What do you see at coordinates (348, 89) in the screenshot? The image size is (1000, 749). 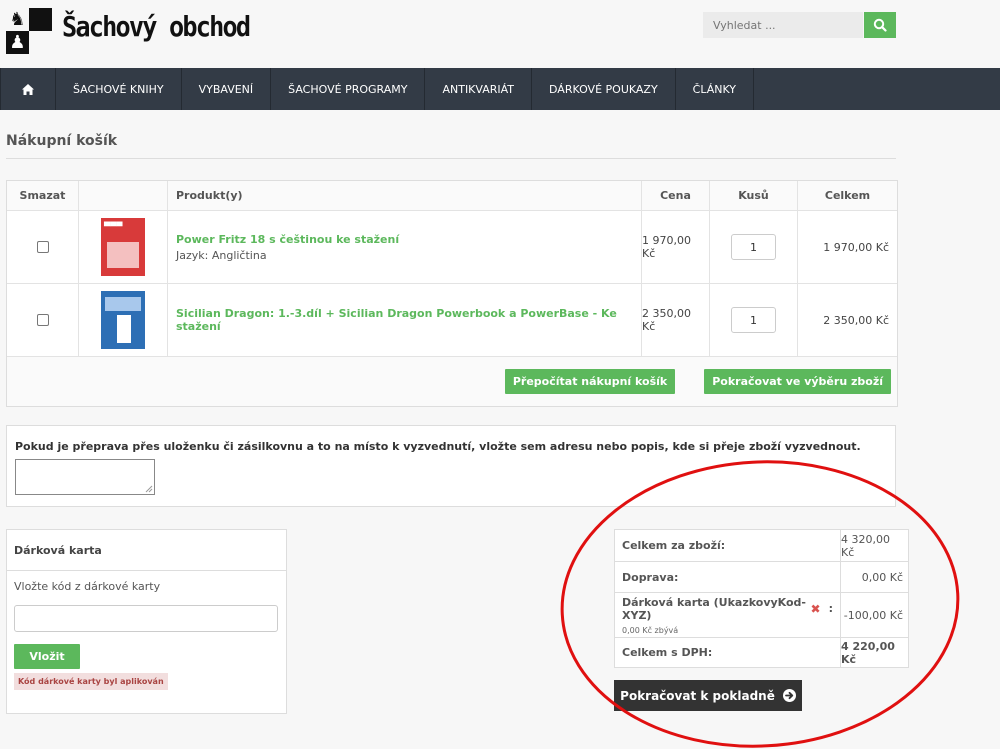 I see `nav-item-chess-programs: ŠACHOVÉ PROGRAMY` at bounding box center [348, 89].